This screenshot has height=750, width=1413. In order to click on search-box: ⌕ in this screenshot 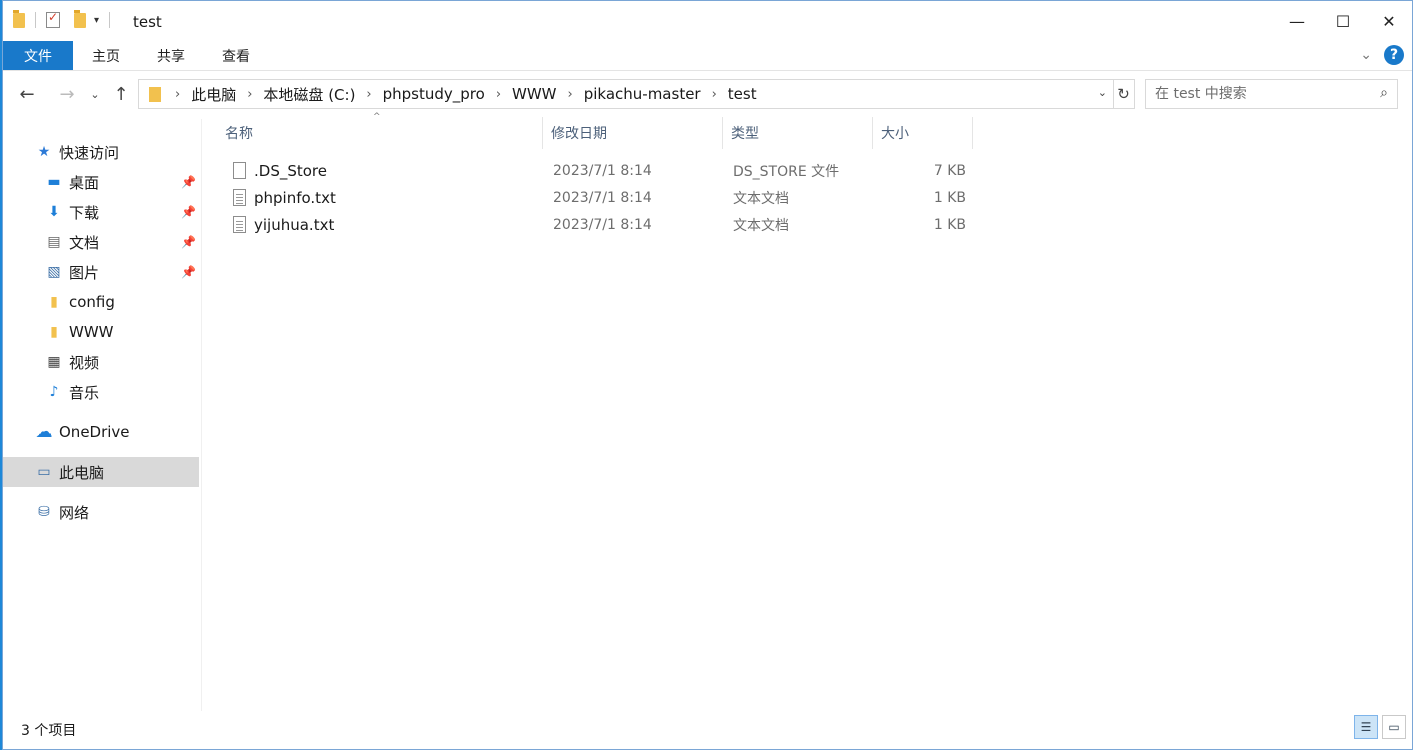, I will do `click(1271, 94)`.